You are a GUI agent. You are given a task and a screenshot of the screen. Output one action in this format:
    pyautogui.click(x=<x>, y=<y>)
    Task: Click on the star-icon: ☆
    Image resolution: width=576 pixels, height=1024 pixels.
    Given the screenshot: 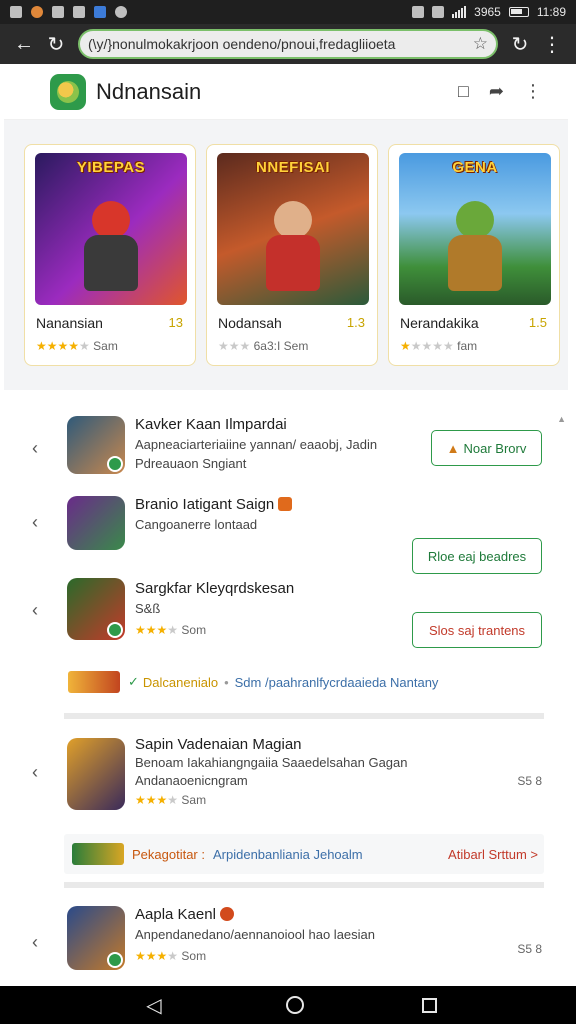 What is the action you would take?
    pyautogui.click(x=480, y=44)
    